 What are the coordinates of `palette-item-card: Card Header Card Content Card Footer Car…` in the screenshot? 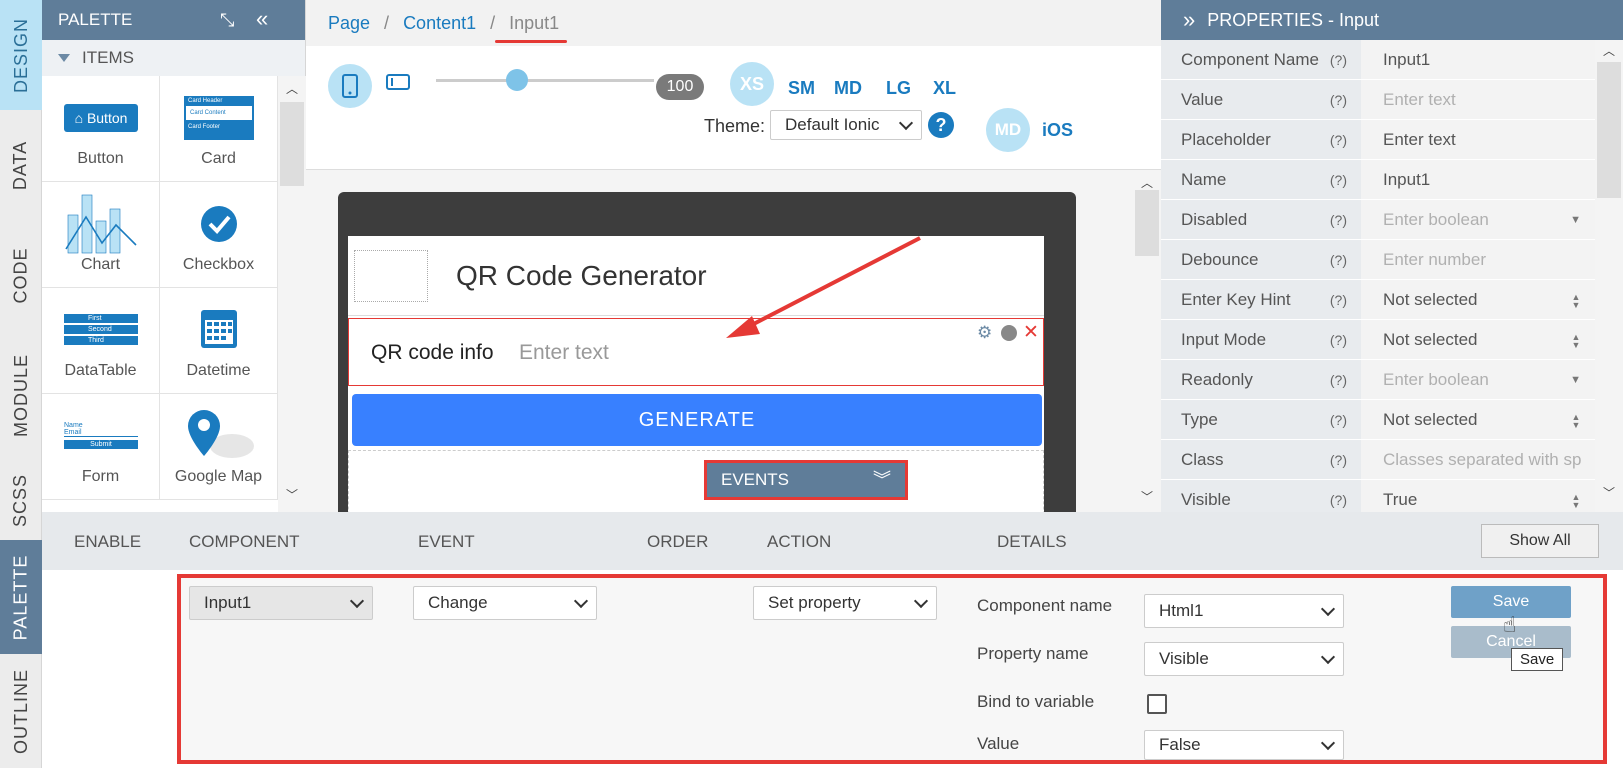 It's located at (219, 129).